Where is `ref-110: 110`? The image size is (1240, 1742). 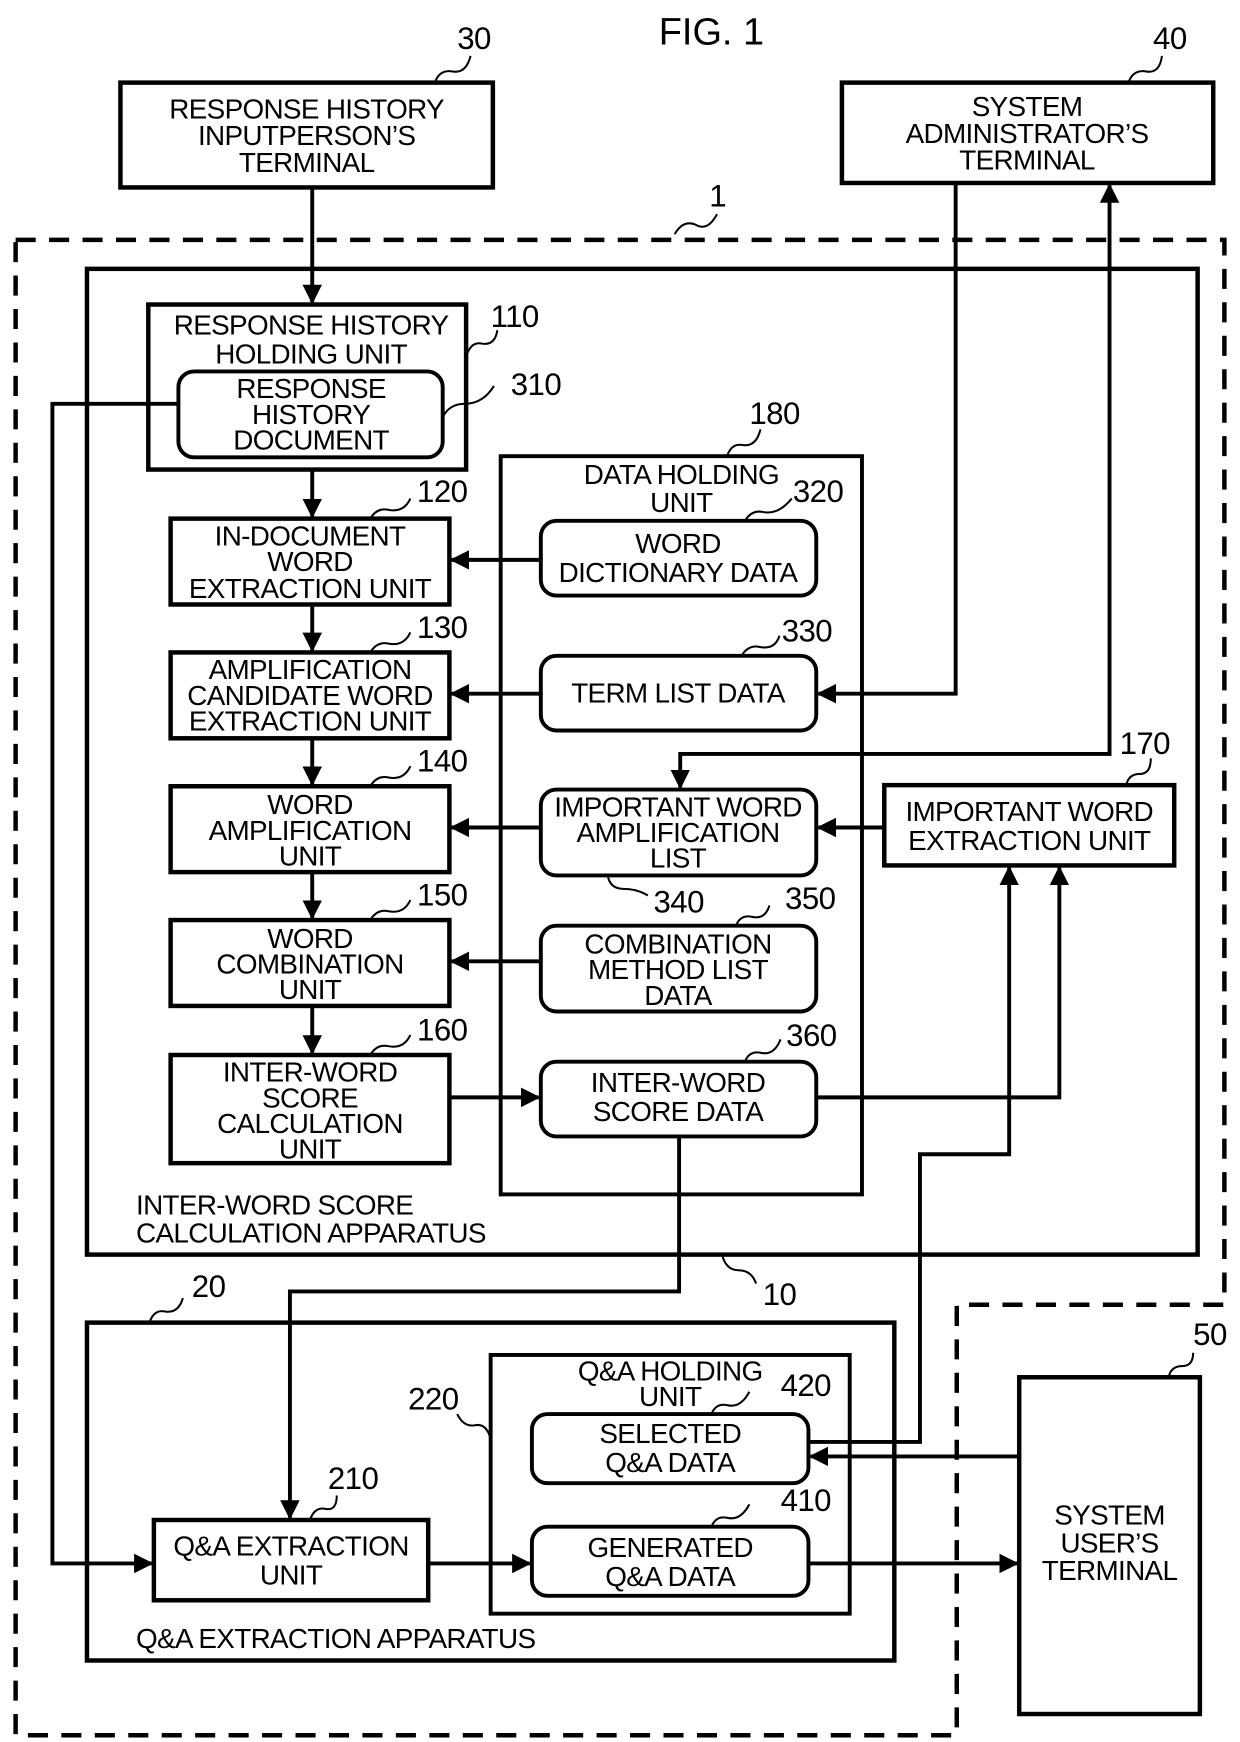
ref-110: 110 is located at coordinates (515, 316).